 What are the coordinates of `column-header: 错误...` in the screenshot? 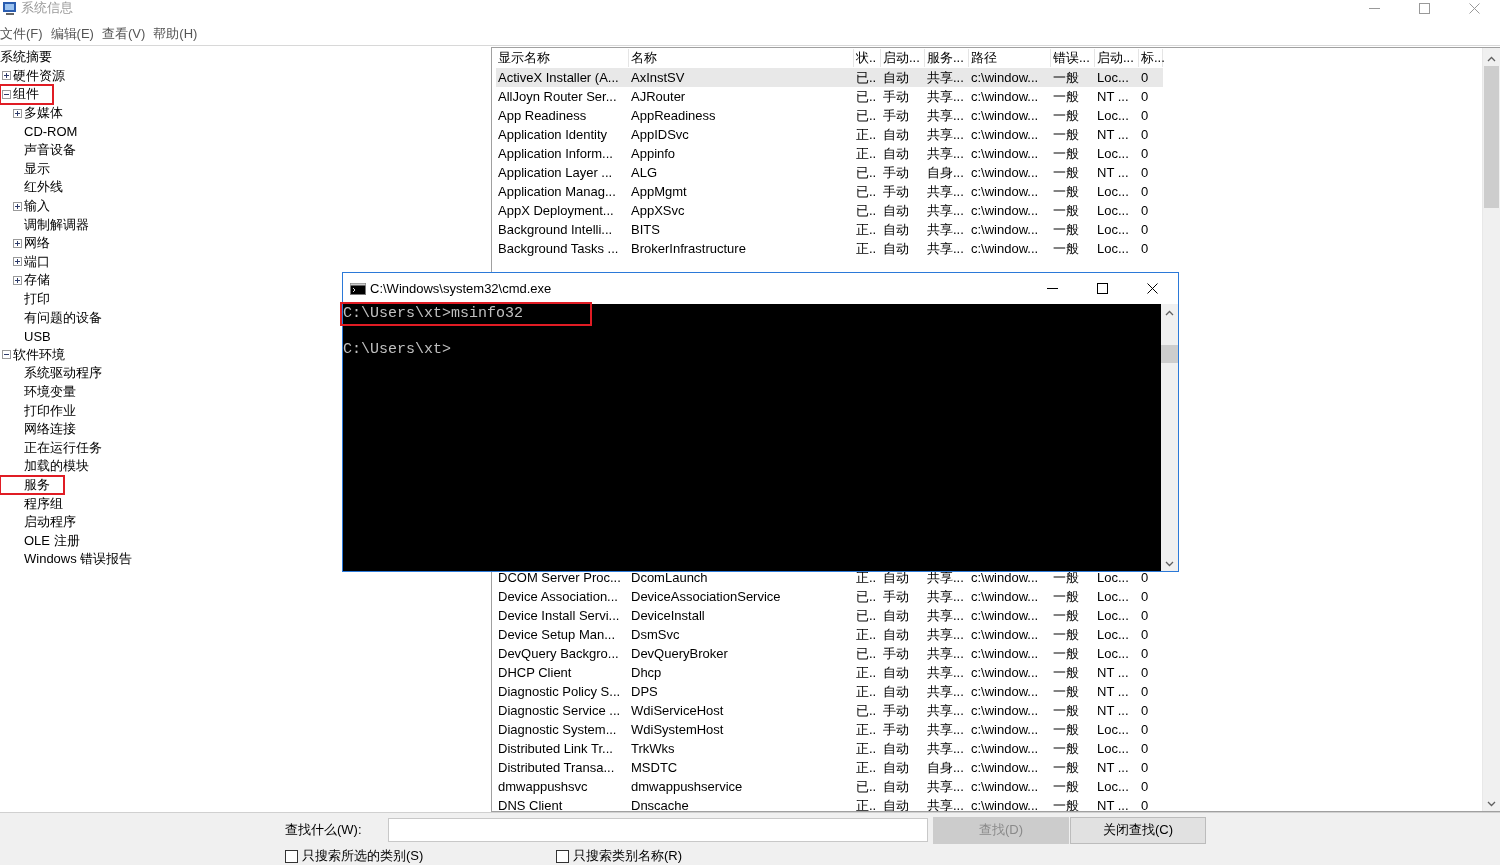 It's located at (1073, 58).